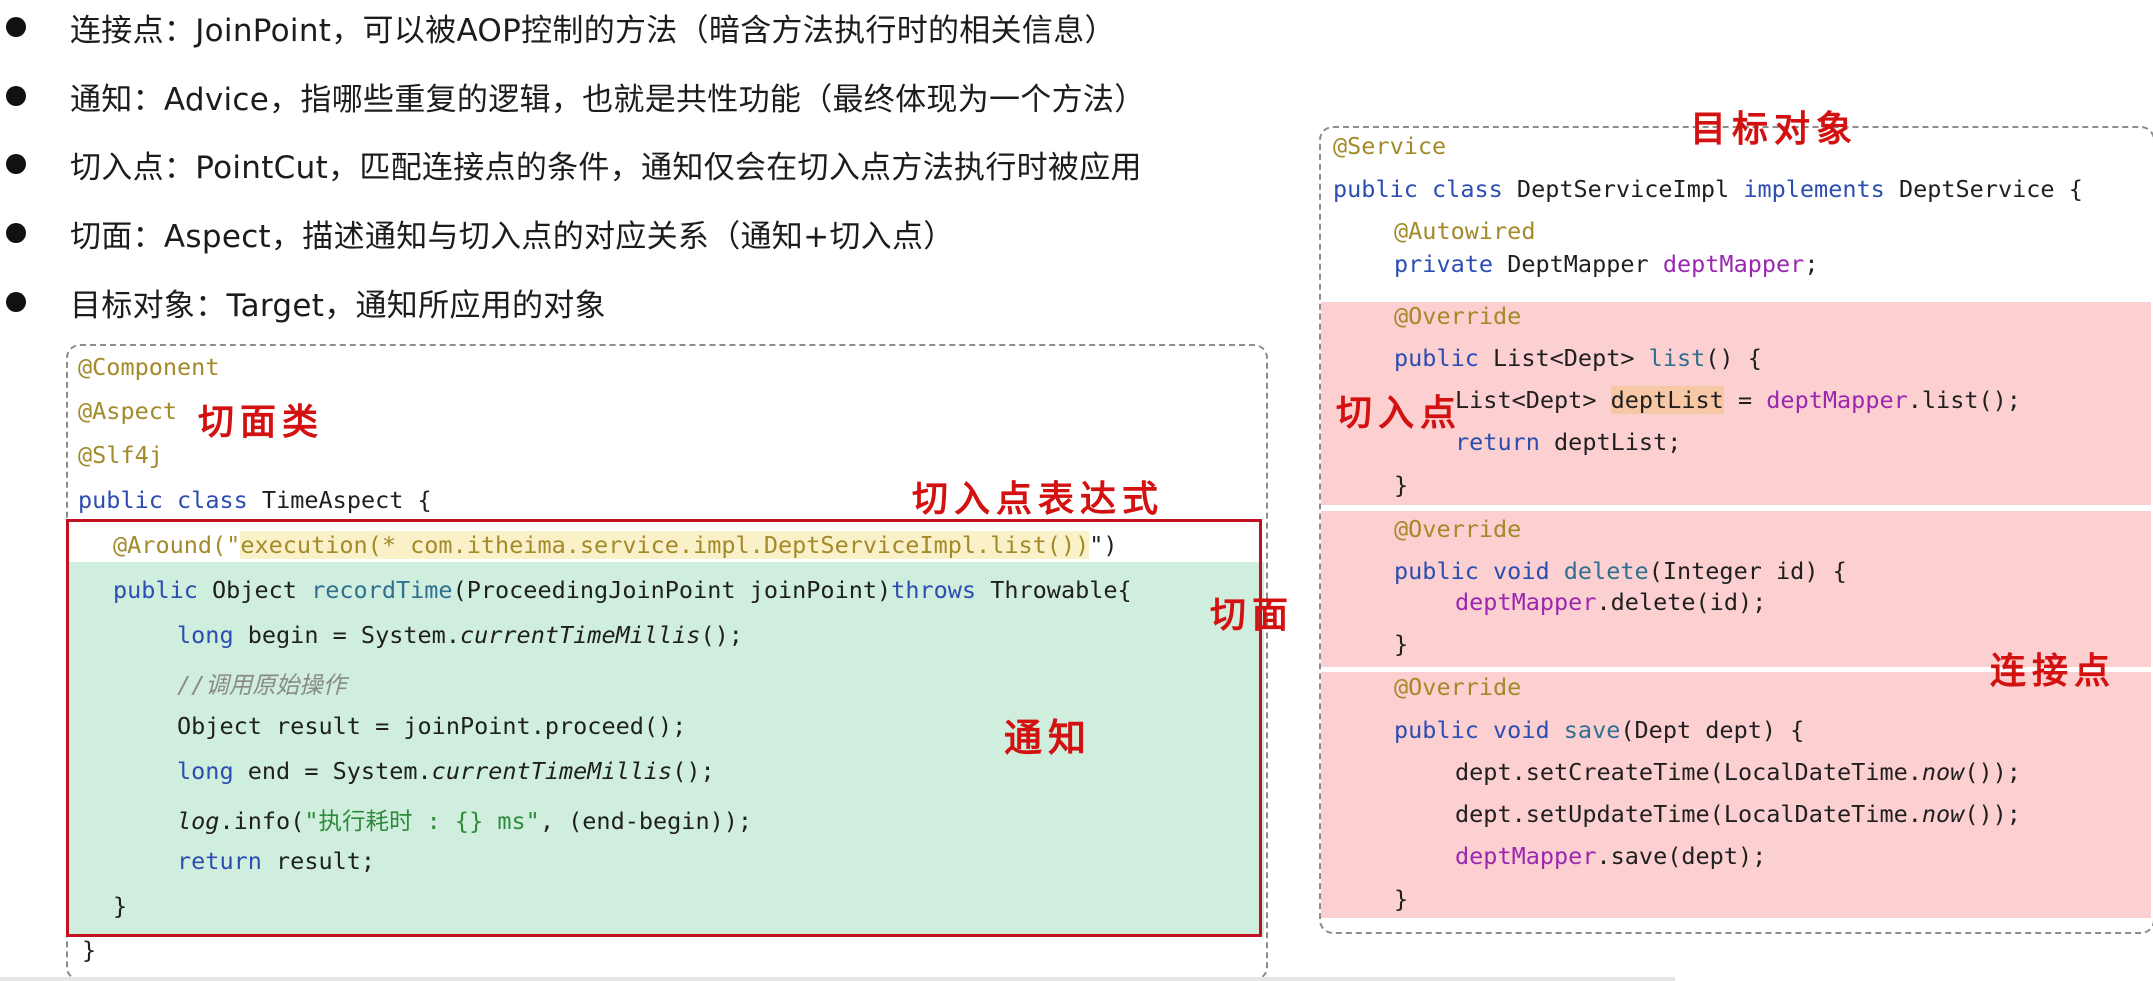  Describe the element at coordinates (1252, 615) in the screenshot. I see `aspect-label: 切面` at that location.